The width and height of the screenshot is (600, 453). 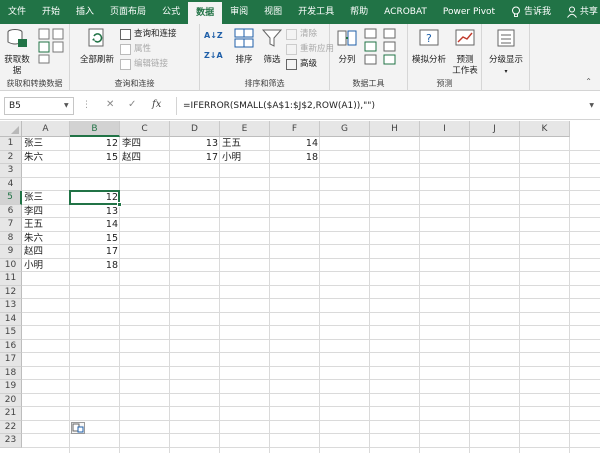 What do you see at coordinates (11, 184) in the screenshot?
I see `row-header-4: 4` at bounding box center [11, 184].